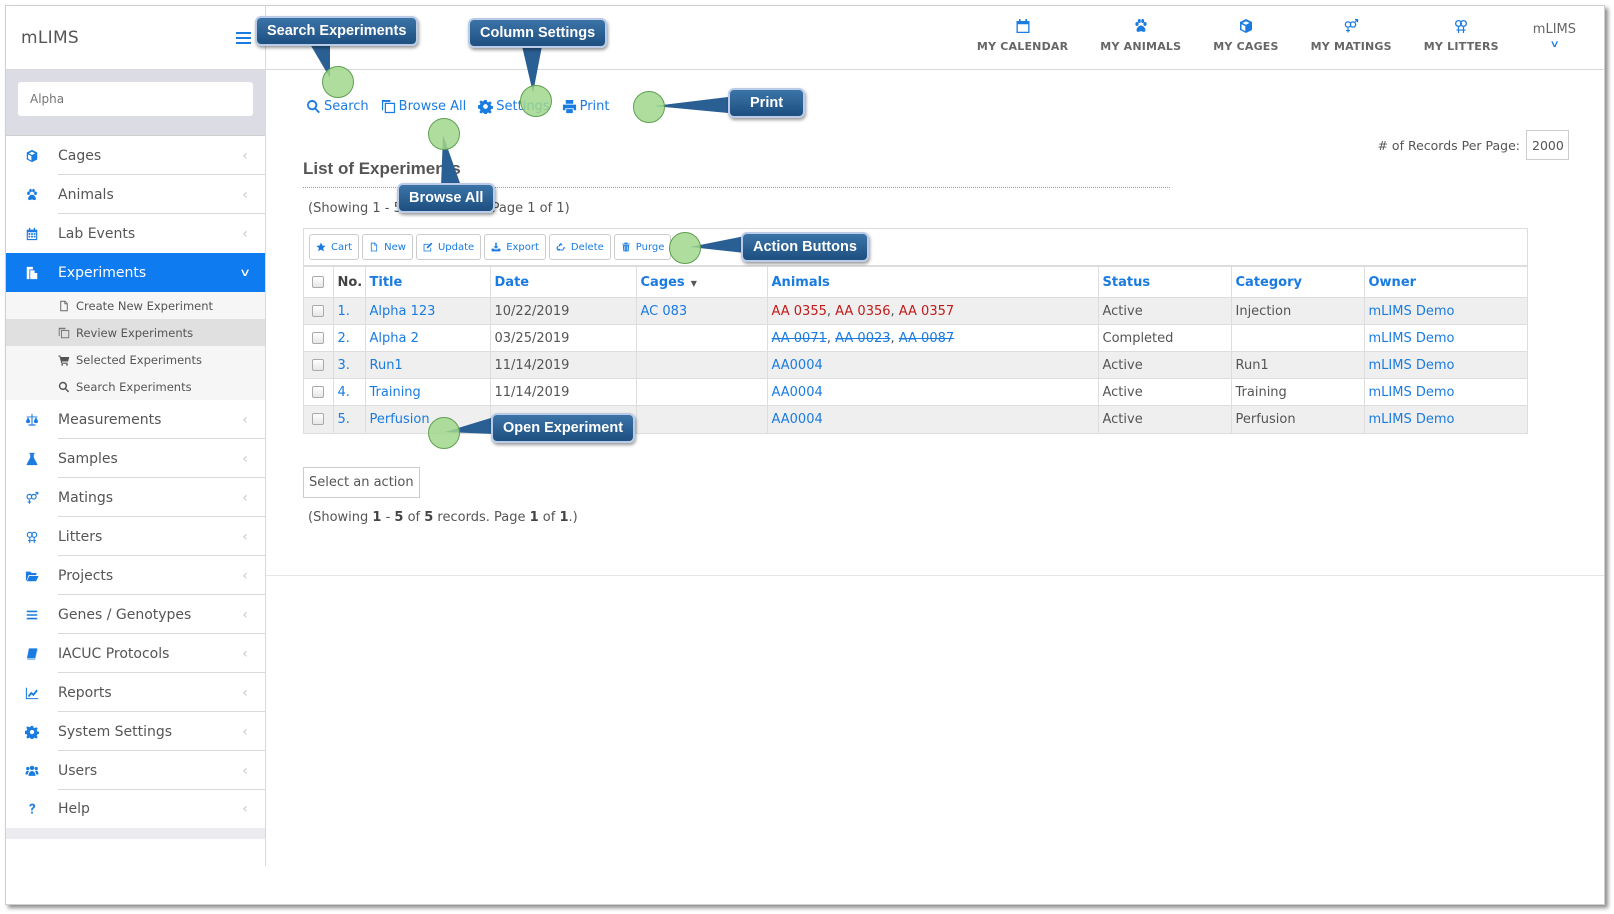  I want to click on callout-search-experiments: Search Experiments, so click(337, 31).